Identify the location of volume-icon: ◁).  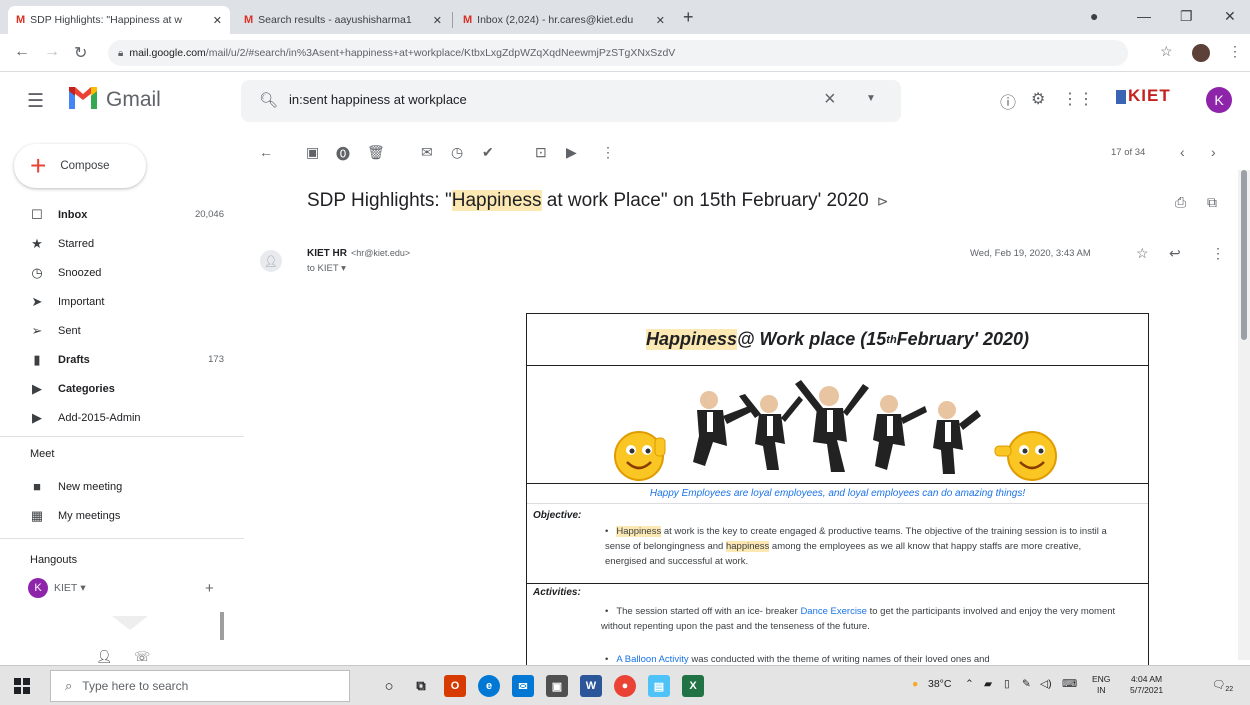
(1046, 684).